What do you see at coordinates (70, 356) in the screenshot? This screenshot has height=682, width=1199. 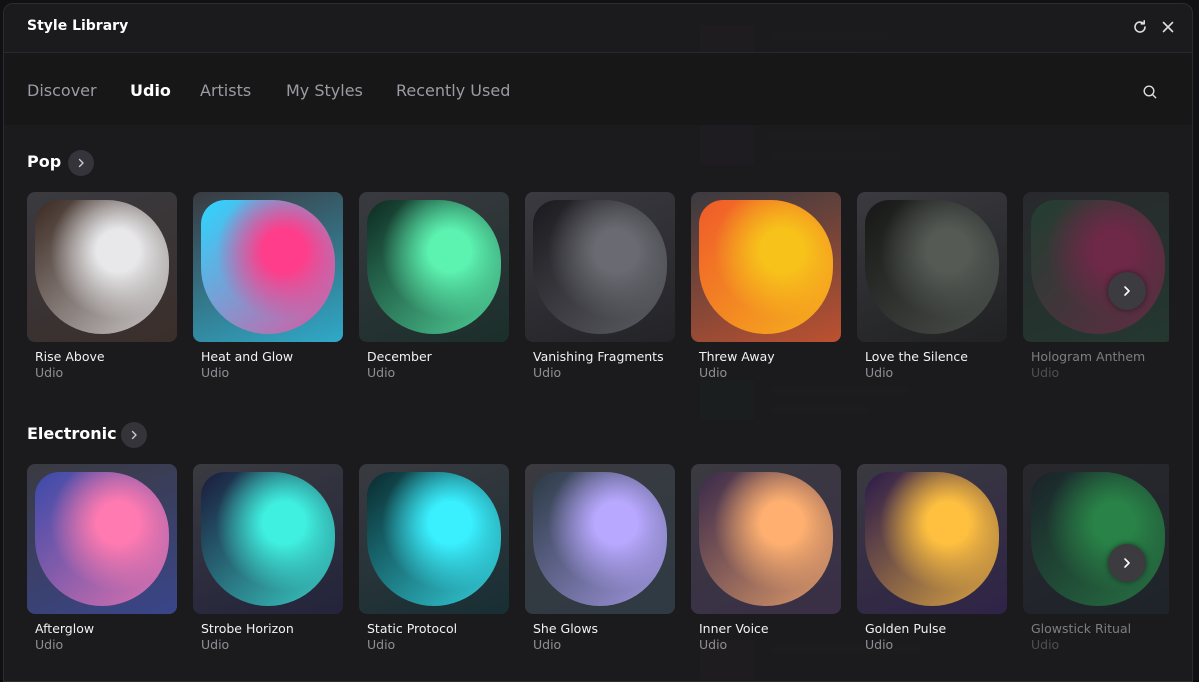 I see `style-card-name: Rise Above` at bounding box center [70, 356].